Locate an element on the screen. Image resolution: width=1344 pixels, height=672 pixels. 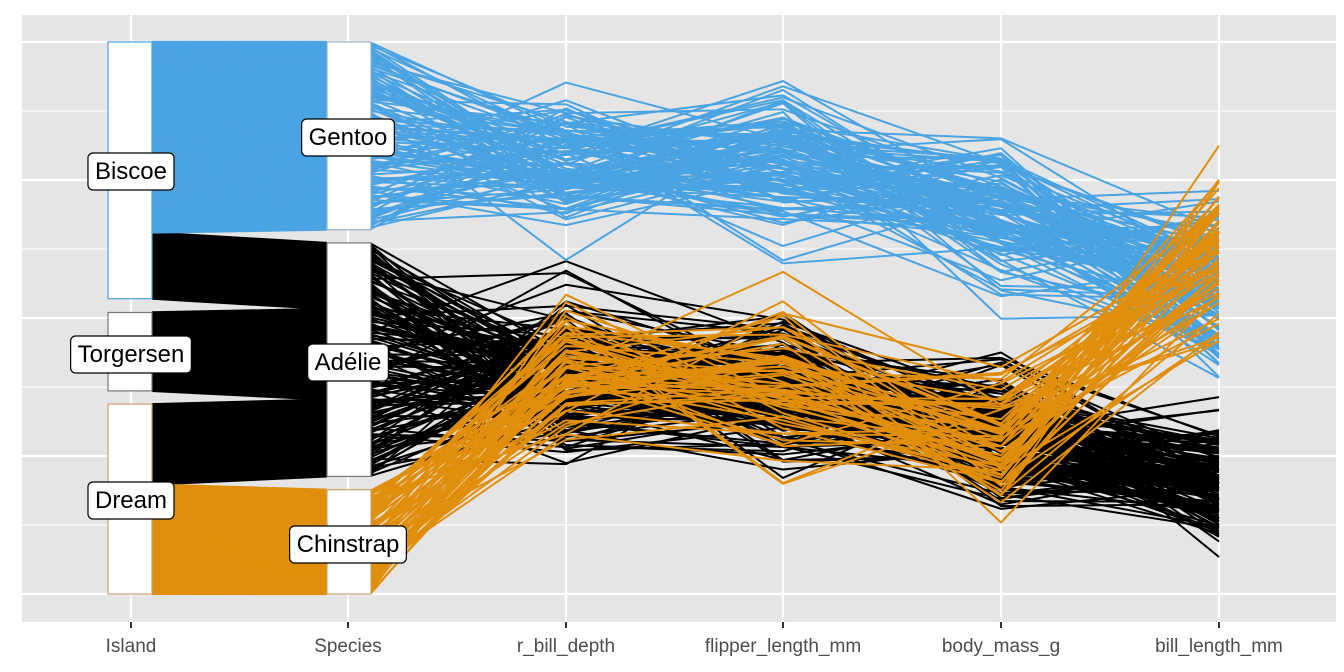
x-tick-label-species: Species is located at coordinates (348, 646).